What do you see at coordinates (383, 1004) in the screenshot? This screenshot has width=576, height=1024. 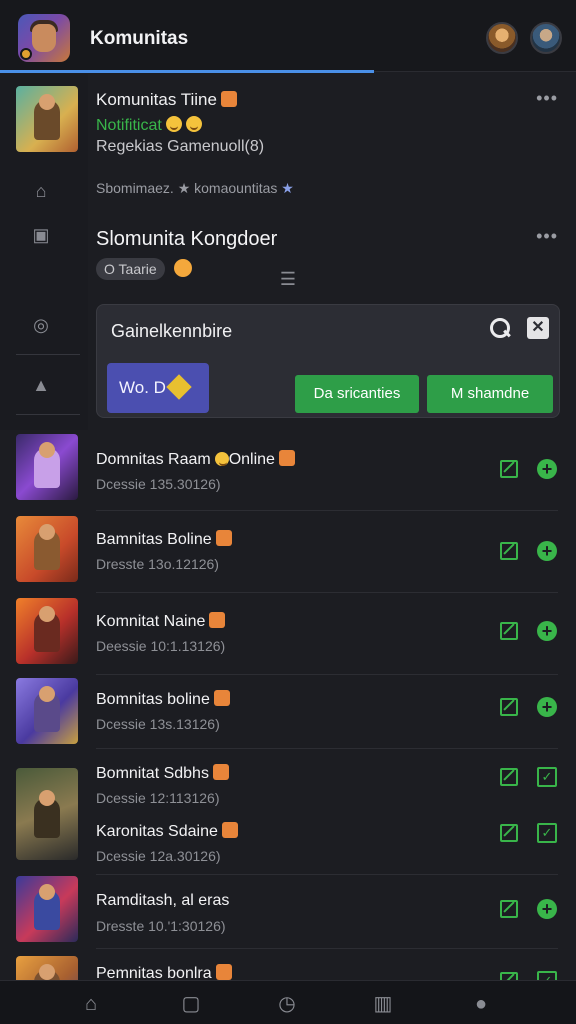 I see `chart-icon: ▥` at bounding box center [383, 1004].